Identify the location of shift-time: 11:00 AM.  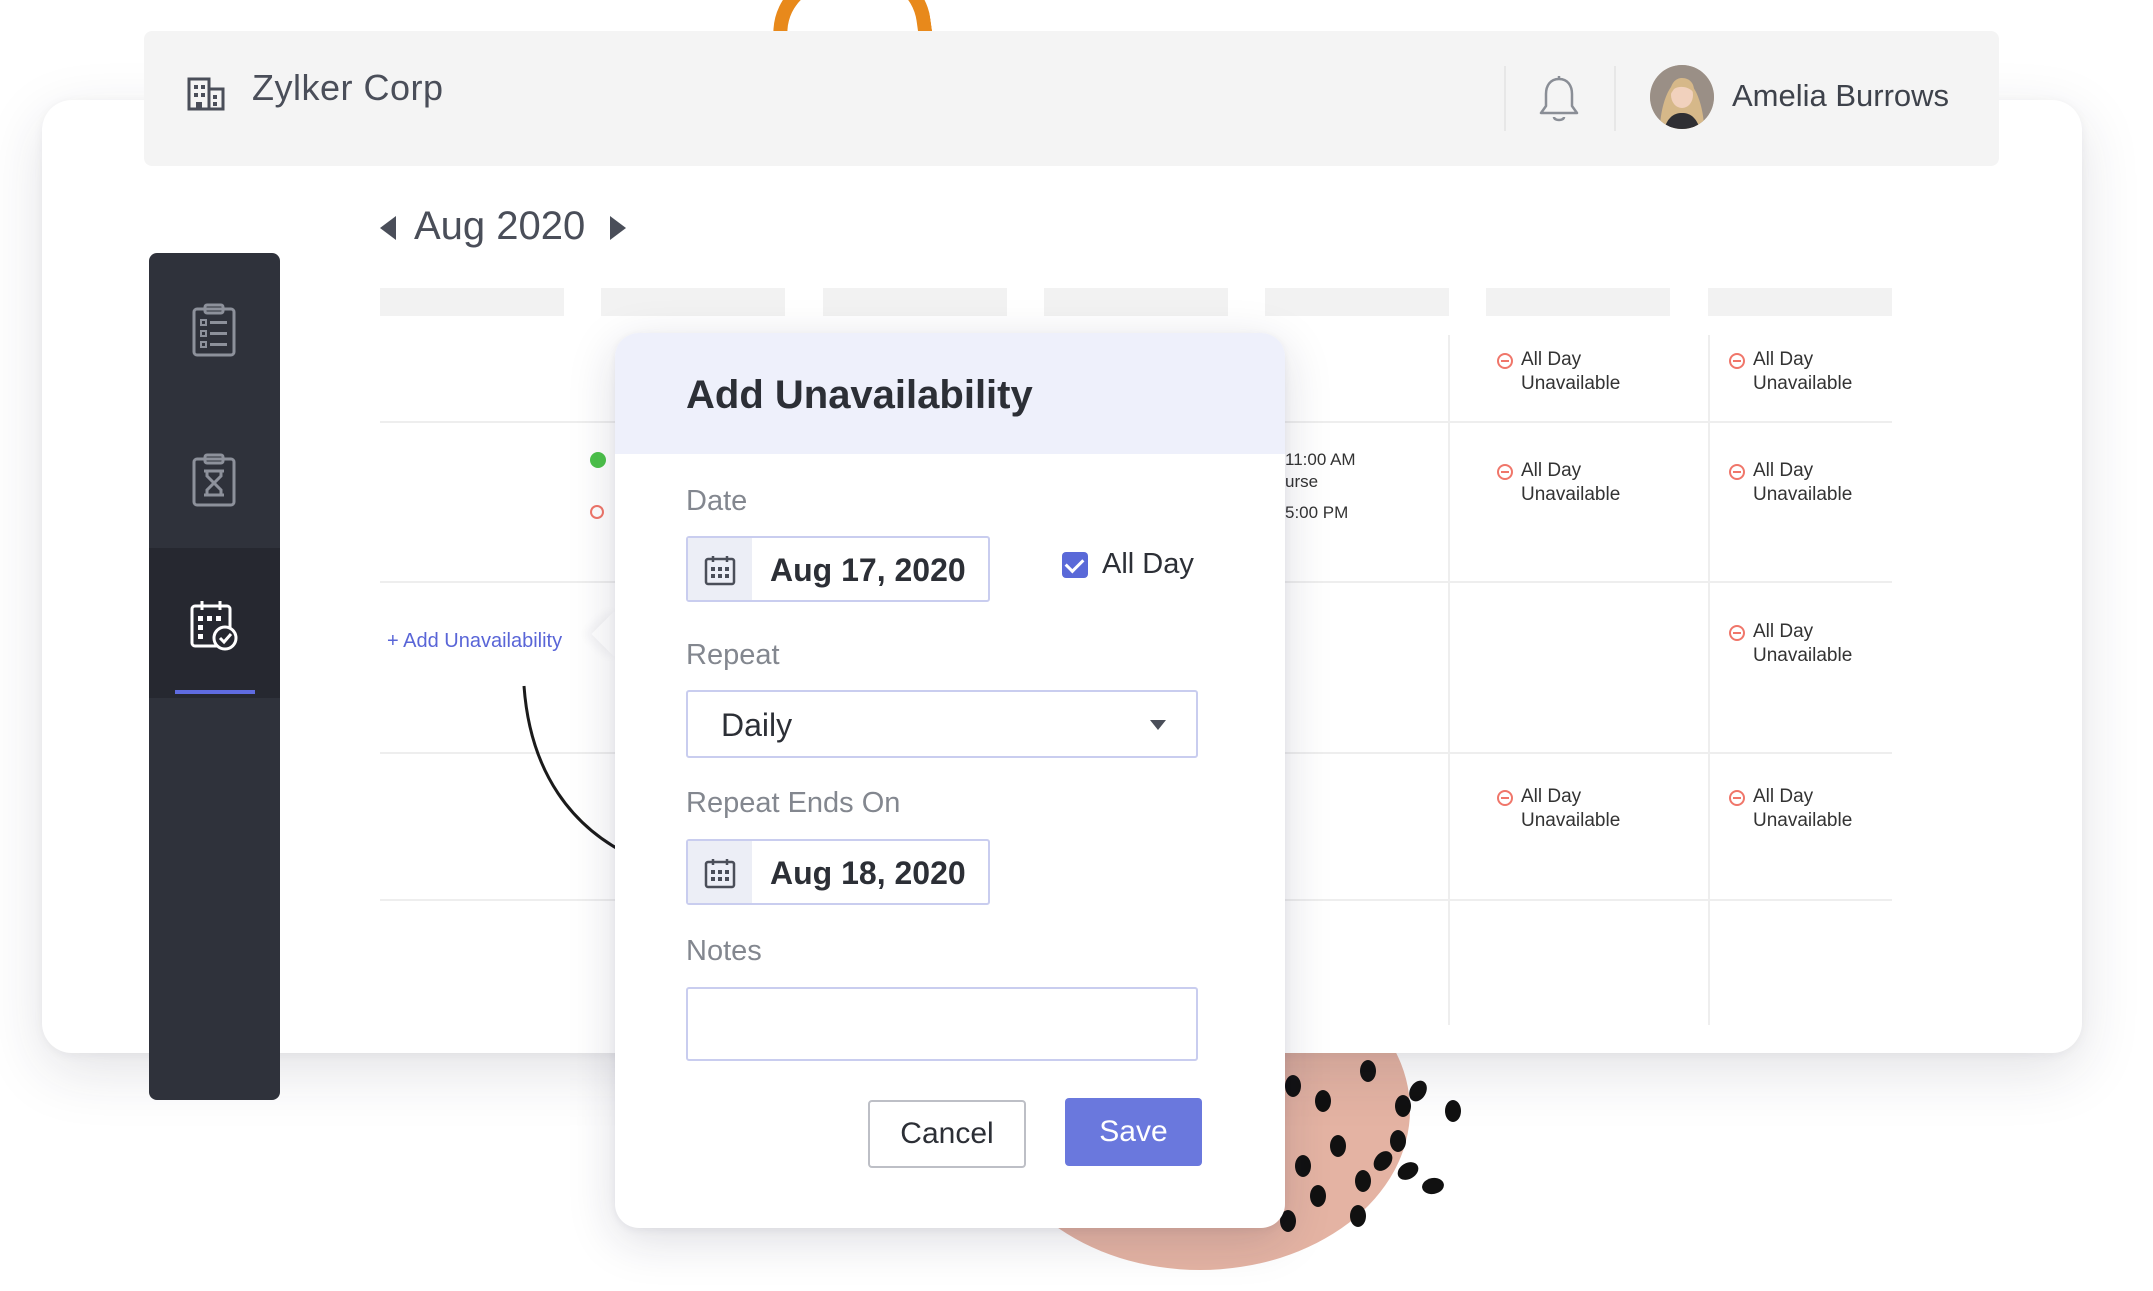
(1320, 459).